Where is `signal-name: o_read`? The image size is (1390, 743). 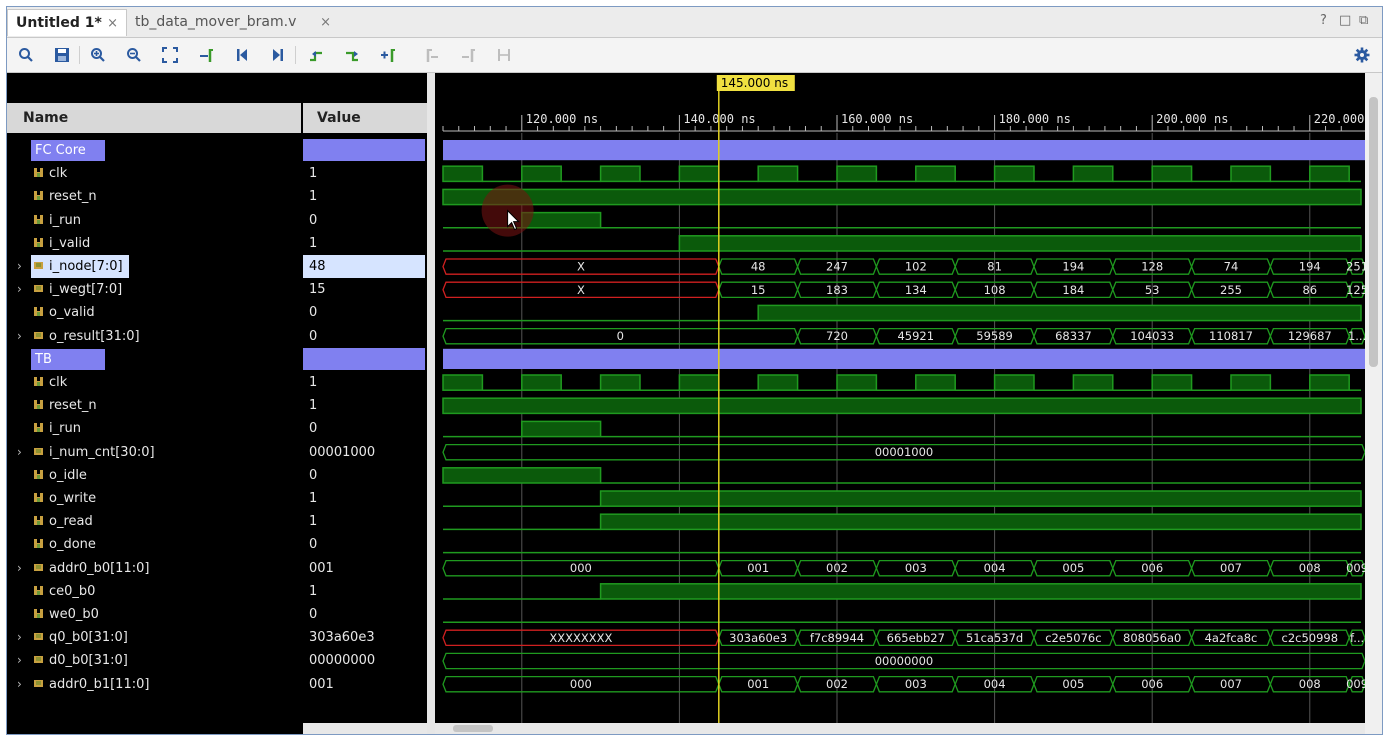
signal-name: o_read is located at coordinates (71, 522).